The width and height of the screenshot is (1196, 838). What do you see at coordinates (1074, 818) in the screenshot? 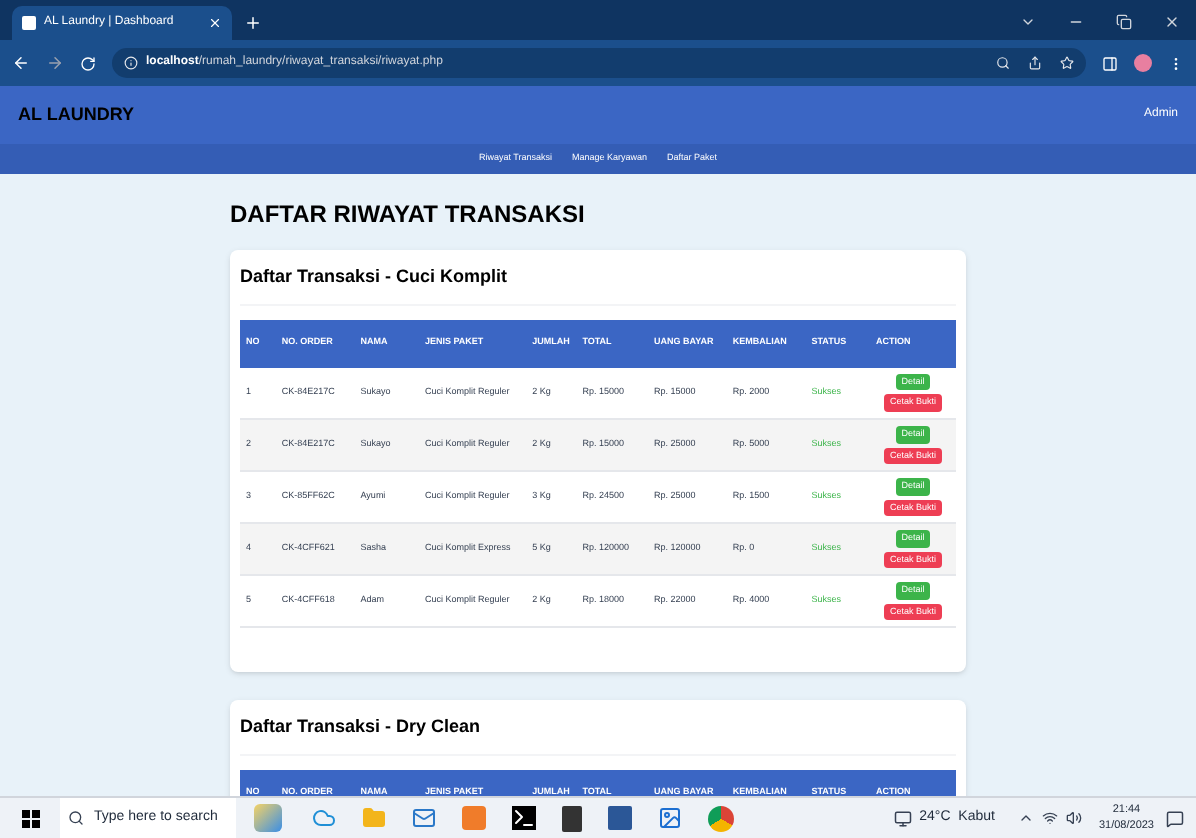
I see `volume-icon` at bounding box center [1074, 818].